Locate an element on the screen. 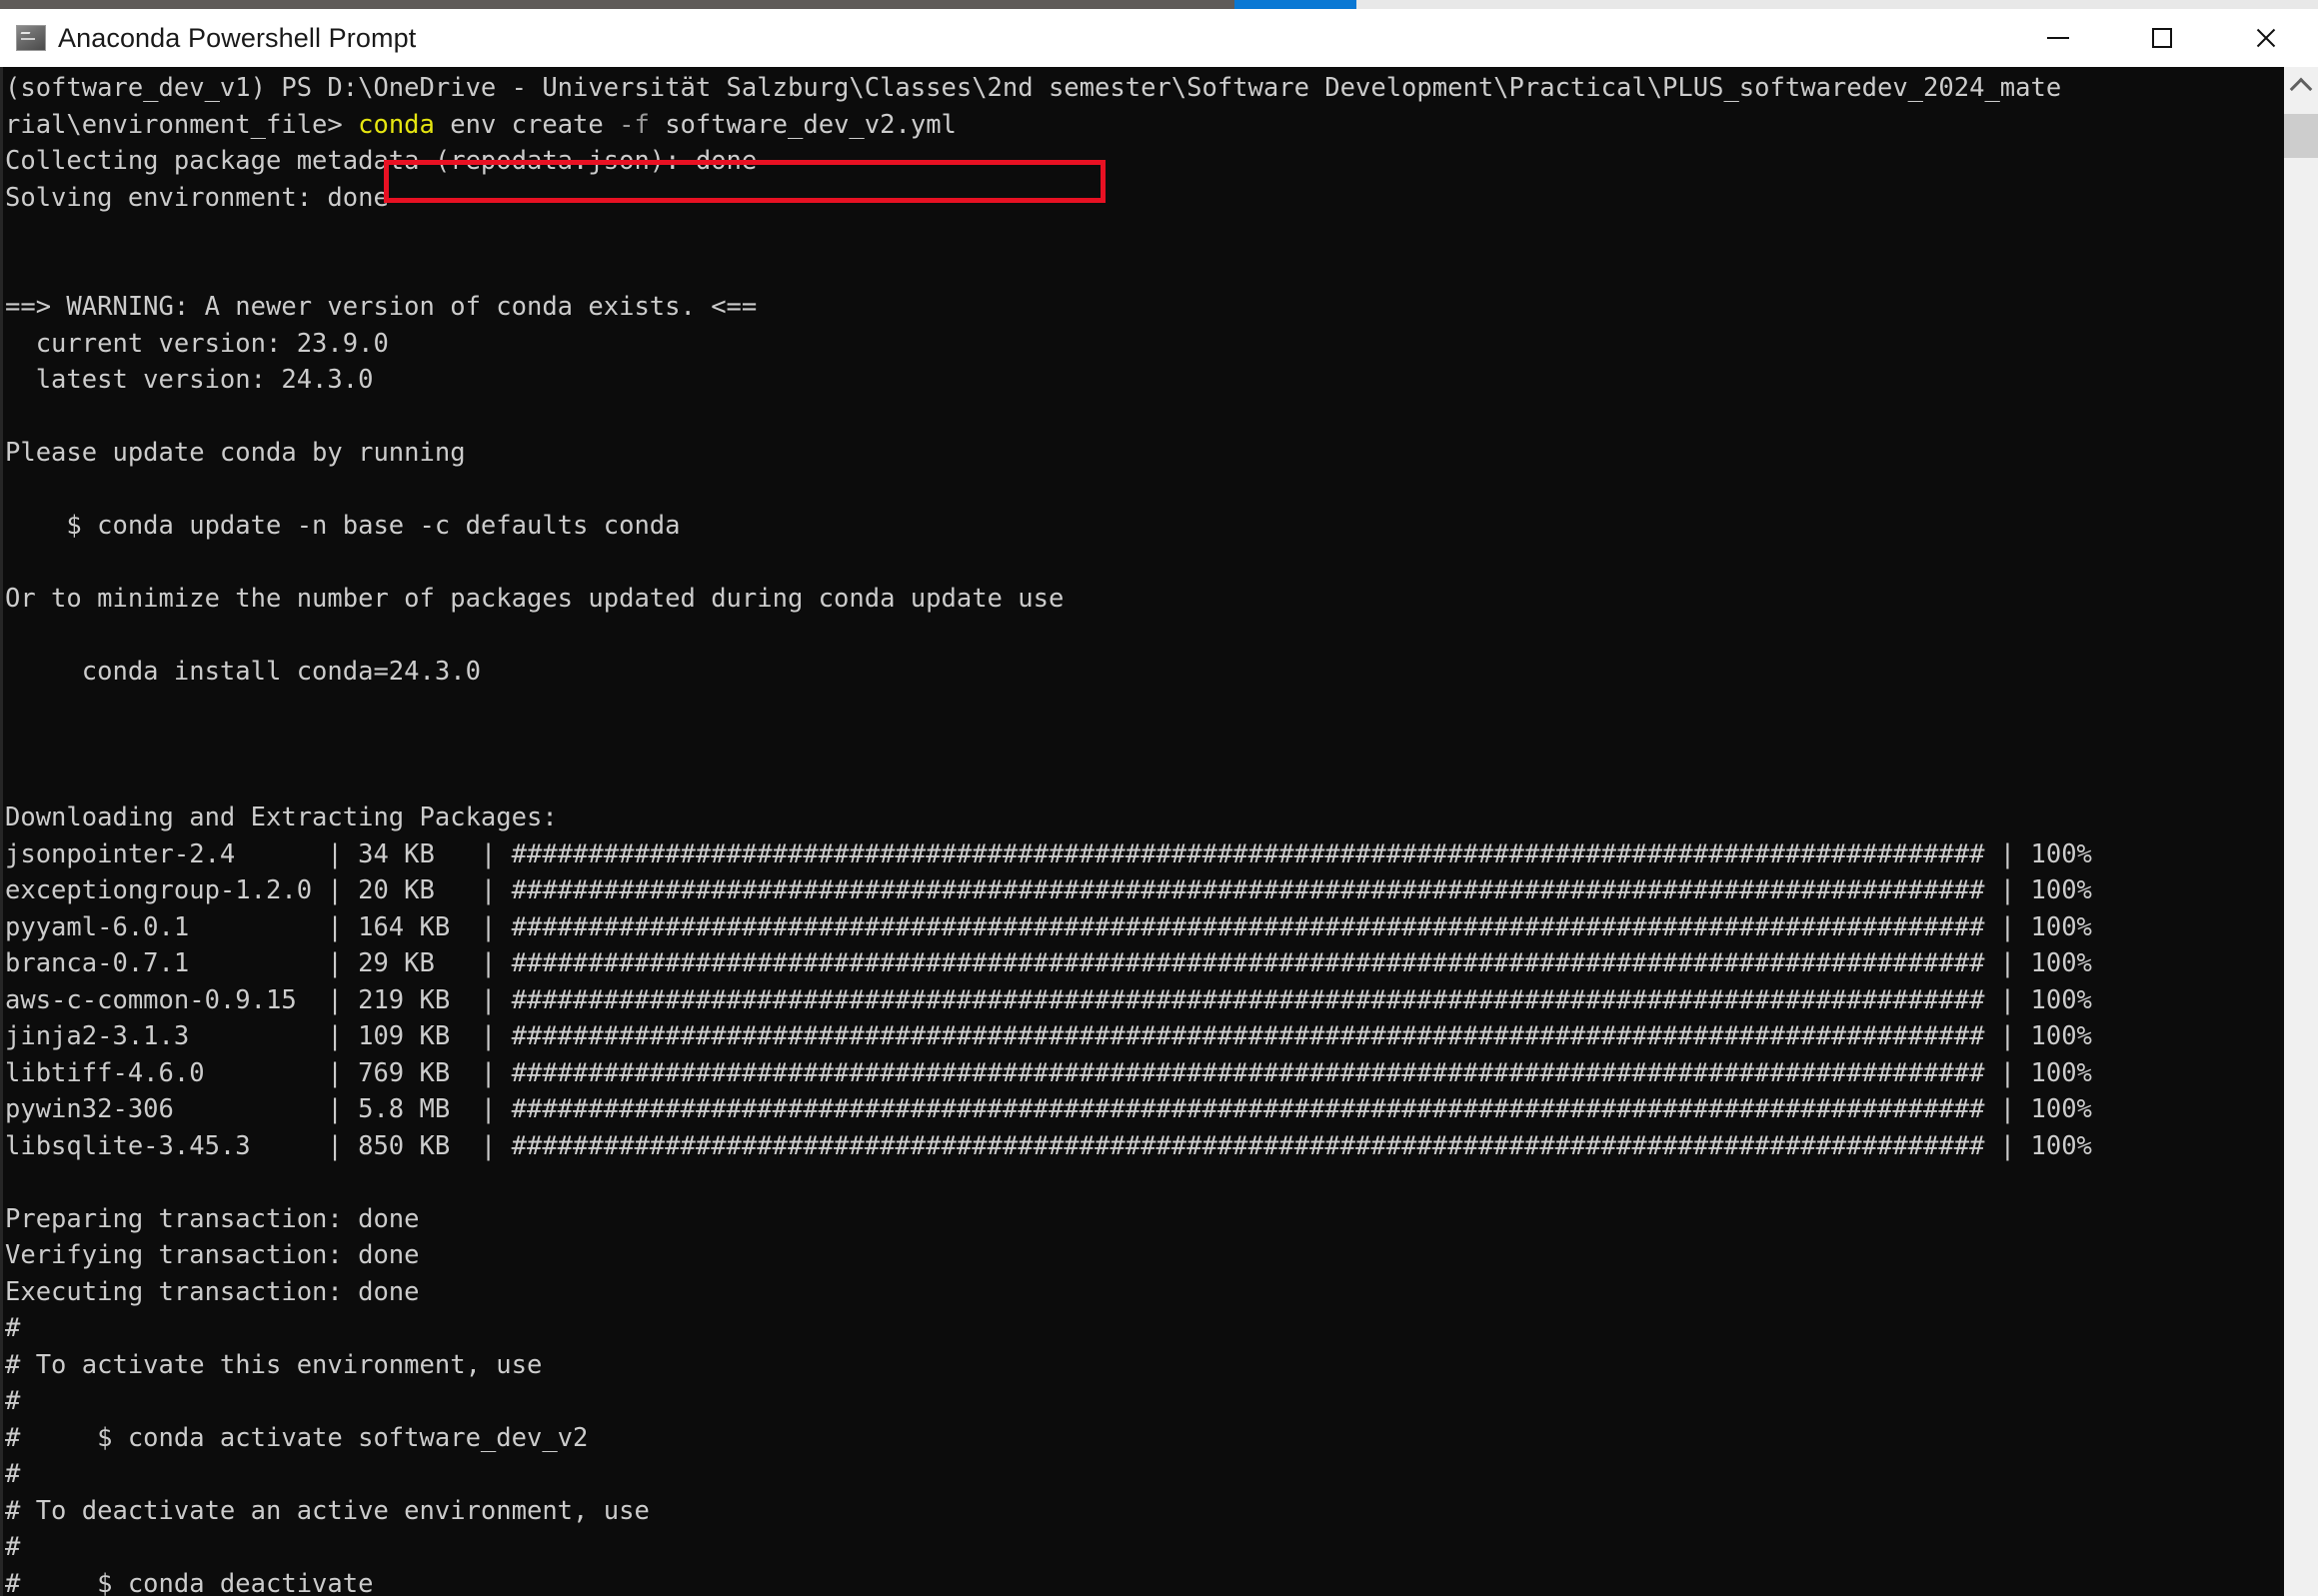  scroll-up-button is located at coordinates (2301, 87).